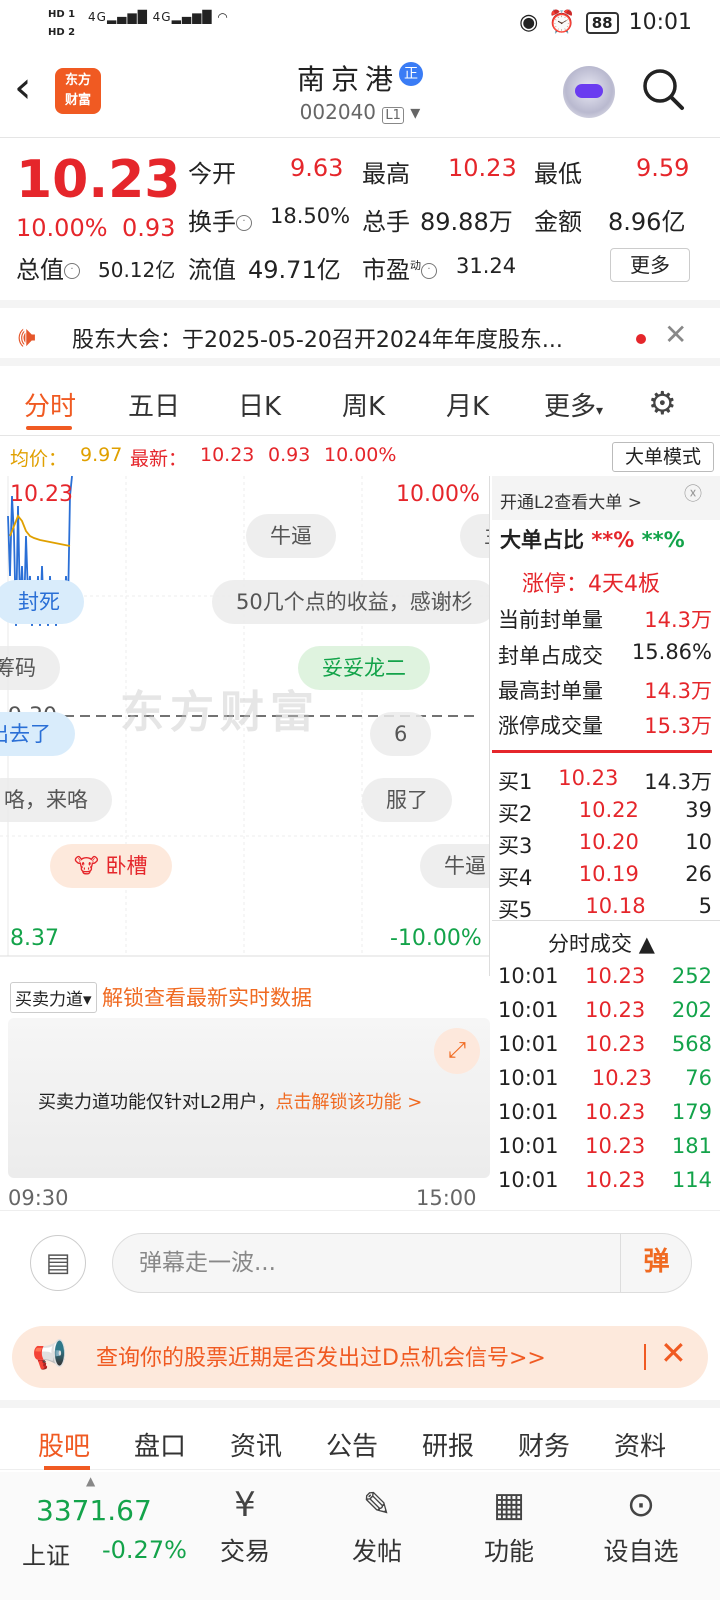 The width and height of the screenshot is (720, 1600). What do you see at coordinates (605, 813) in the screenshot?
I see `bid-row: 买2 10.22 39` at bounding box center [605, 813].